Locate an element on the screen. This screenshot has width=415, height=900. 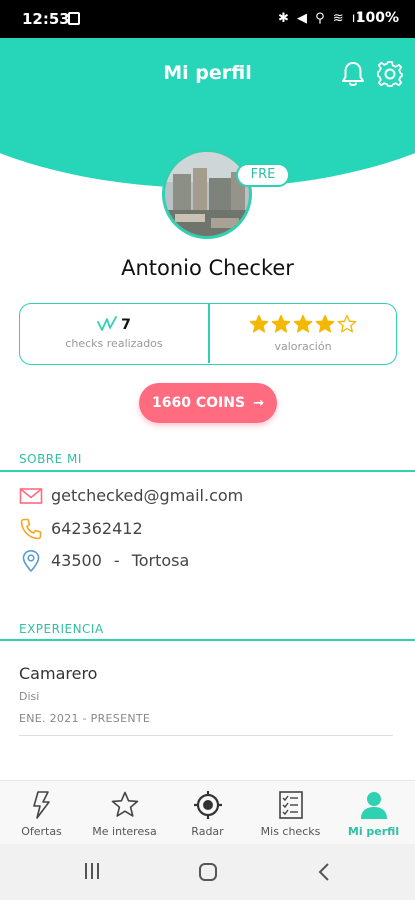
tab-label: Mi perfil is located at coordinates (373, 831).